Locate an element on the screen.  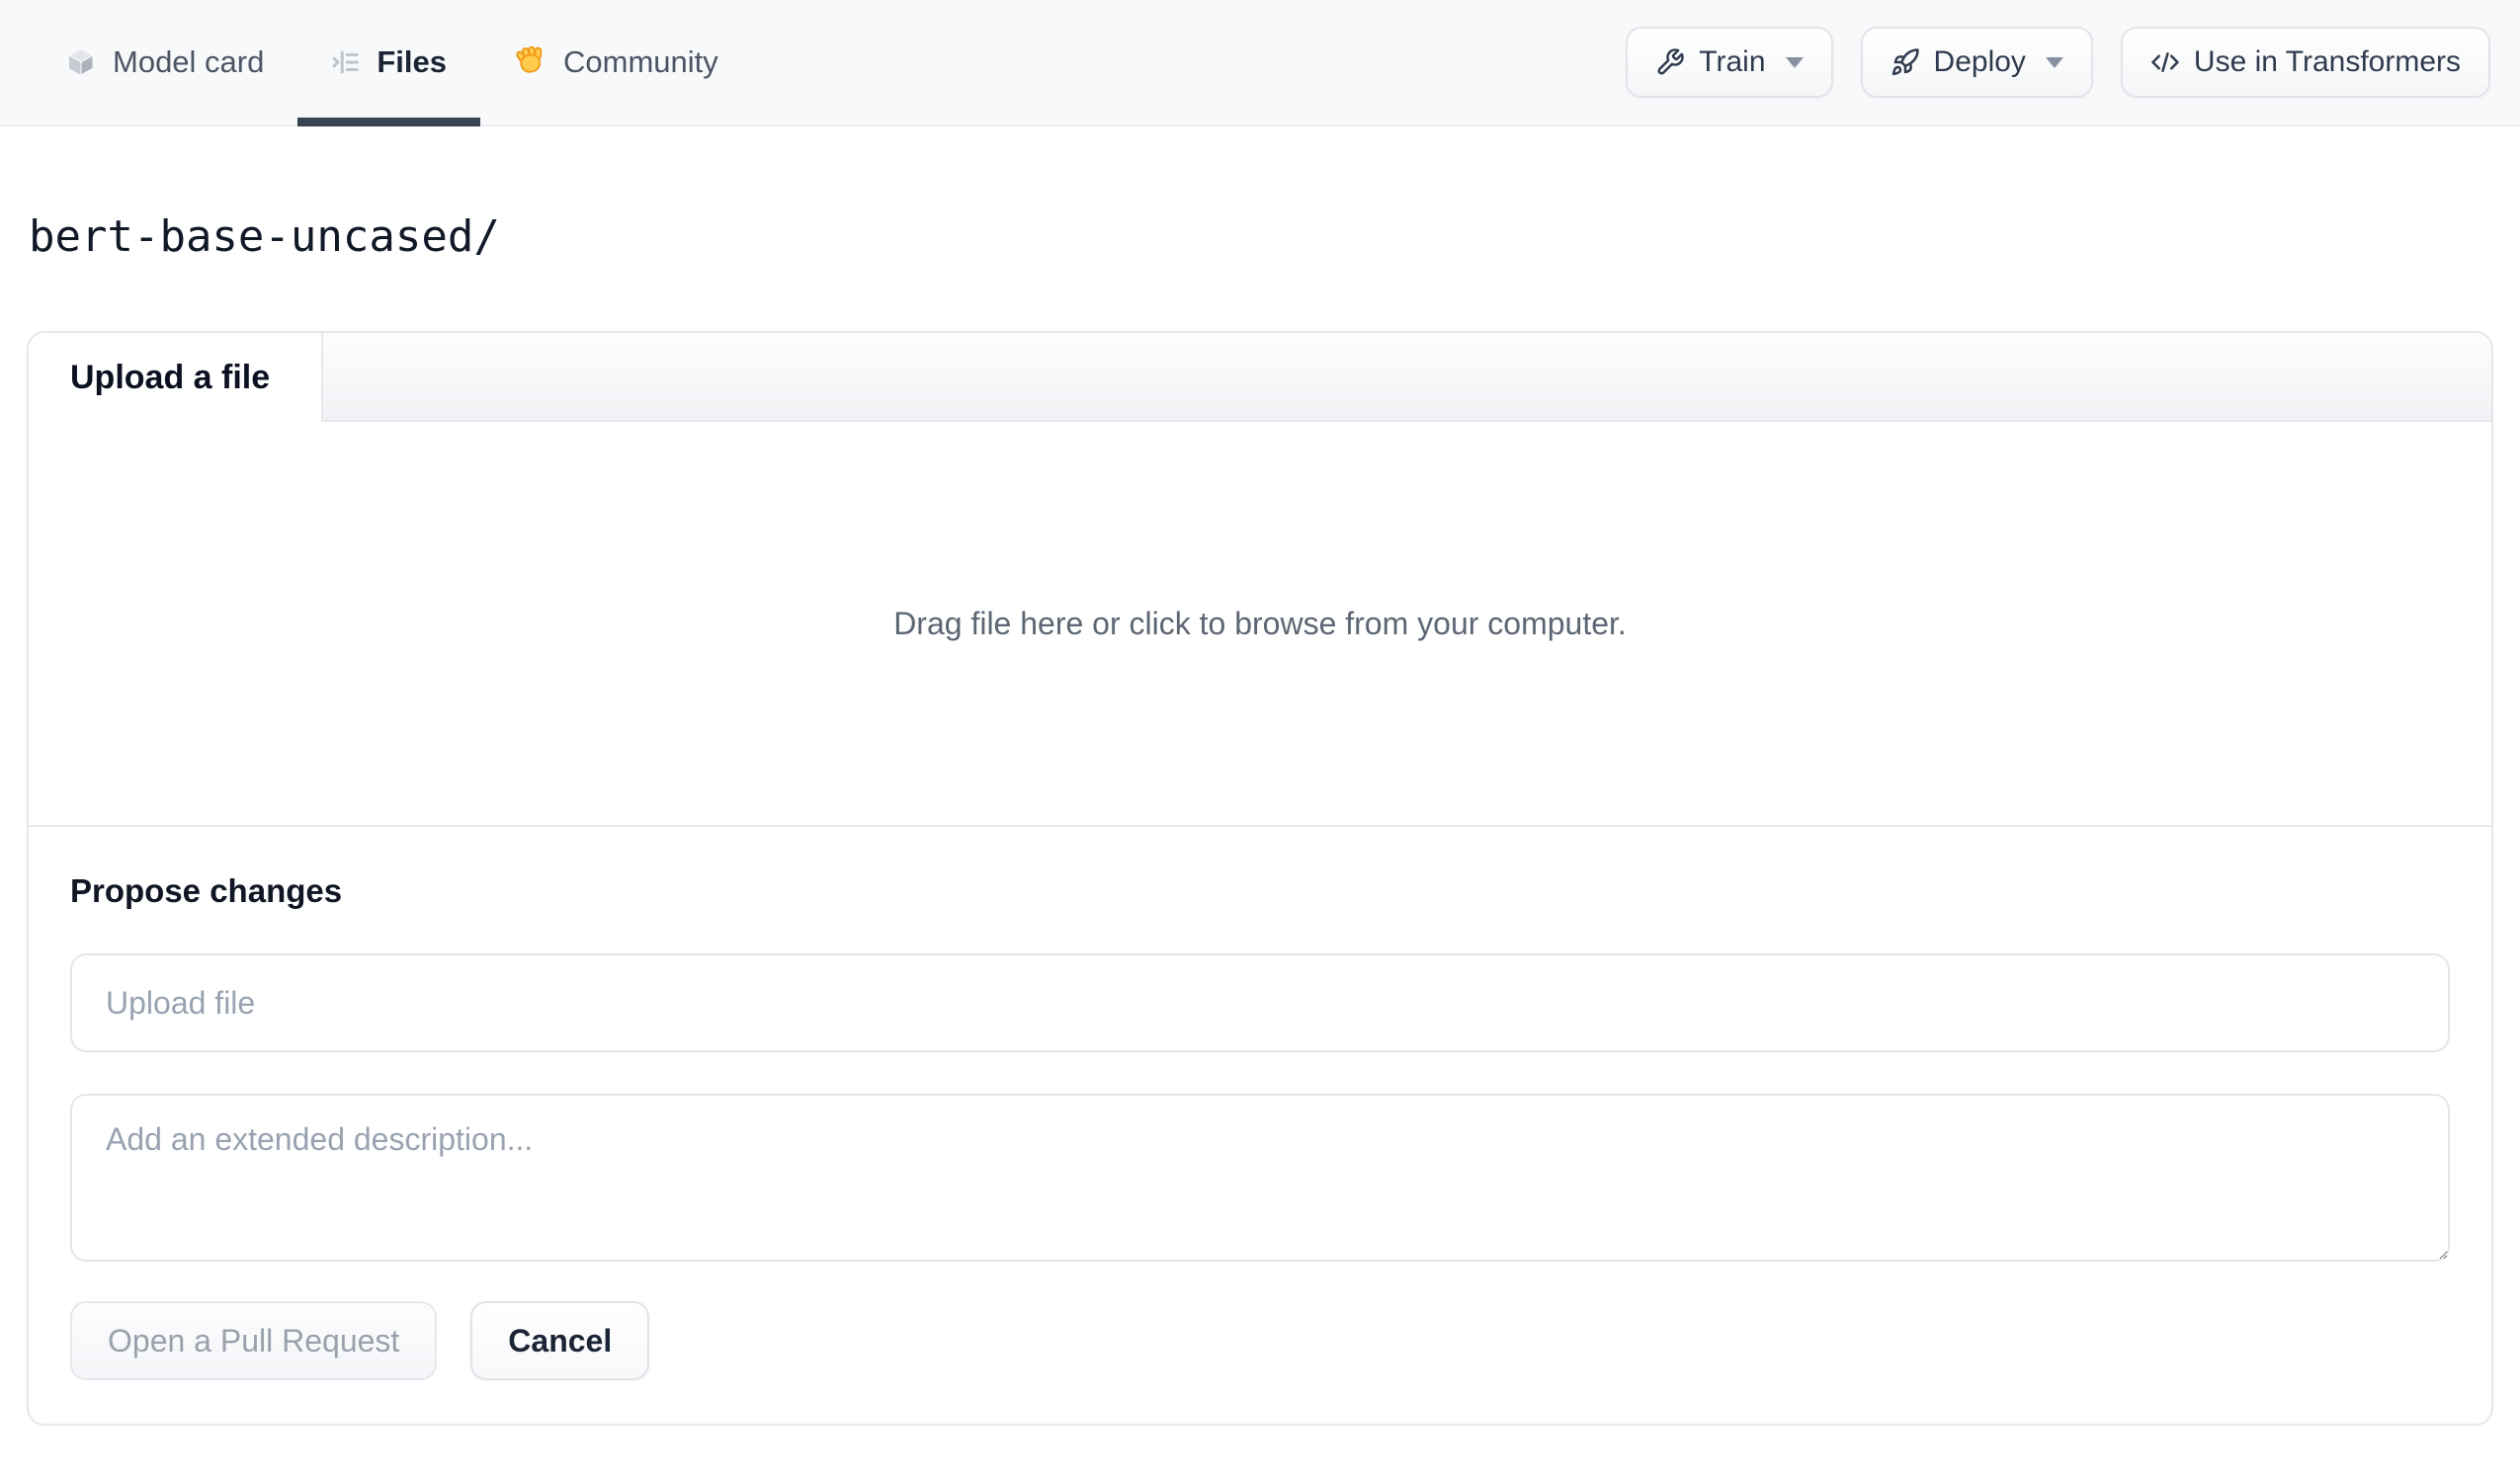
train-button: Train is located at coordinates (1729, 62).